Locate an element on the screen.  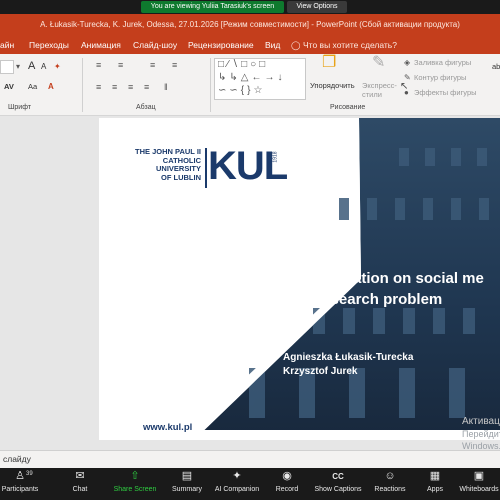
ai-companion-icon: ✦ is located at coordinates (237, 476).